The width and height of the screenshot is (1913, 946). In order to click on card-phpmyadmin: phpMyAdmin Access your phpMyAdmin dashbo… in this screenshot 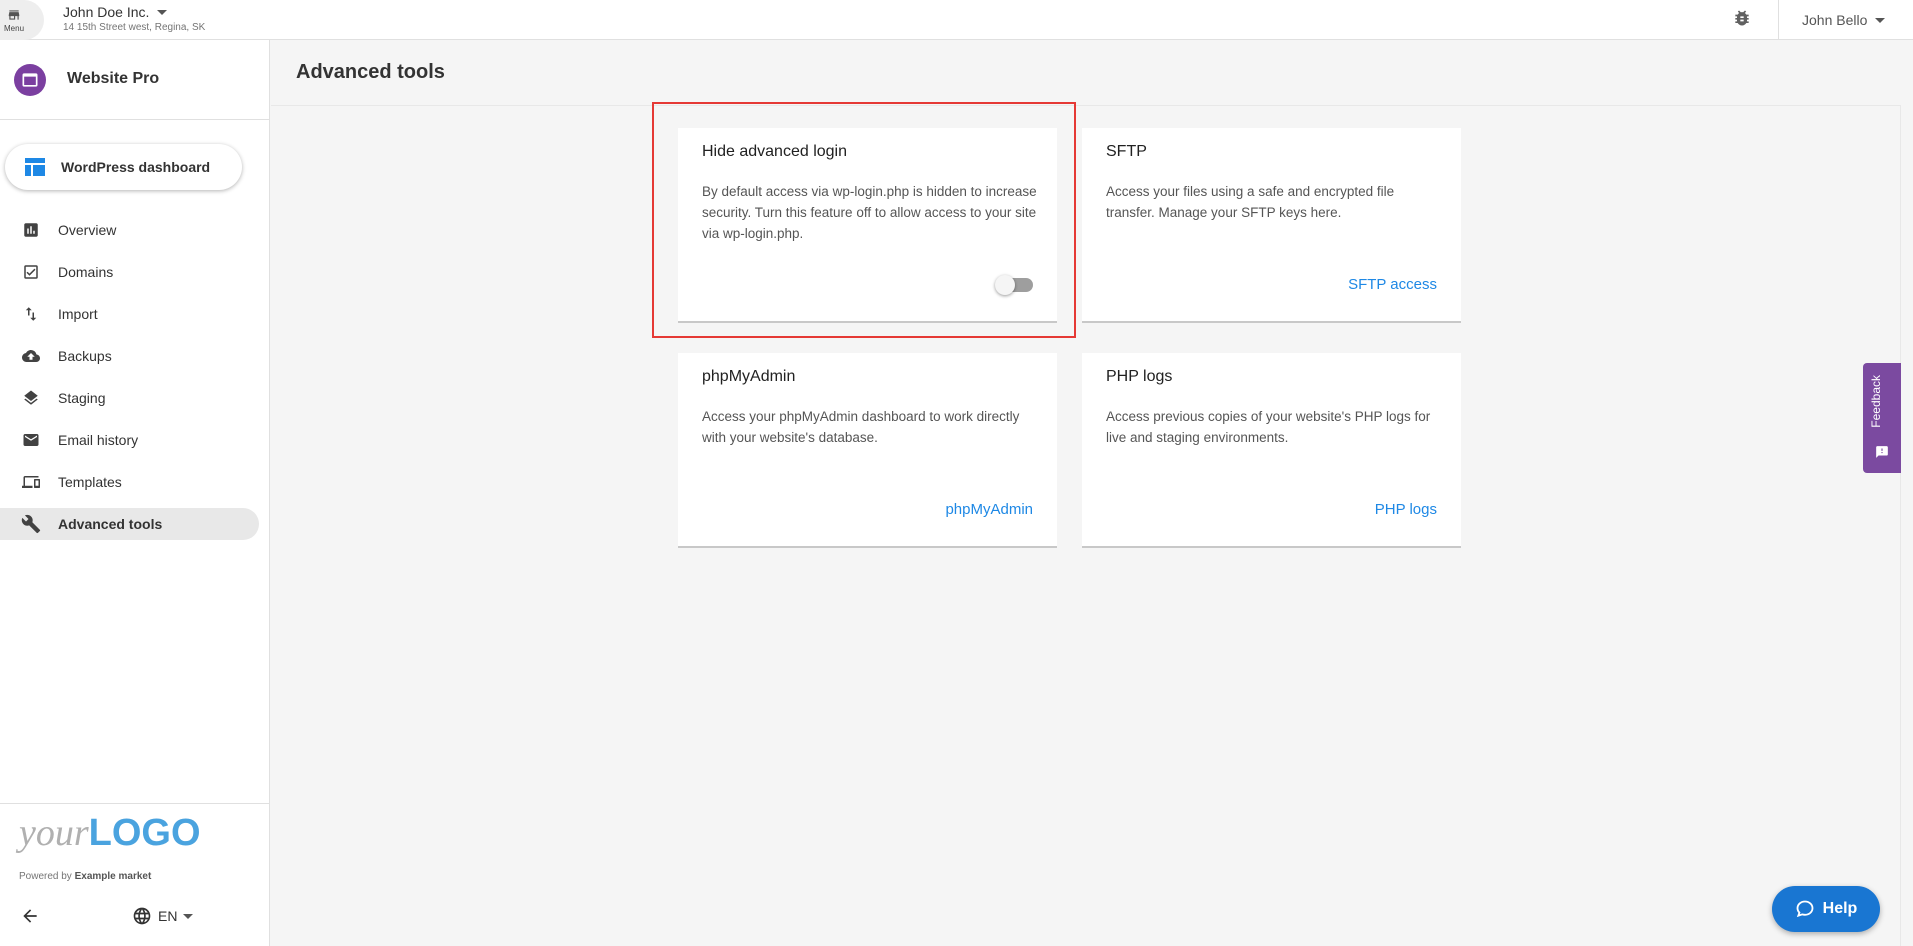, I will do `click(867, 450)`.